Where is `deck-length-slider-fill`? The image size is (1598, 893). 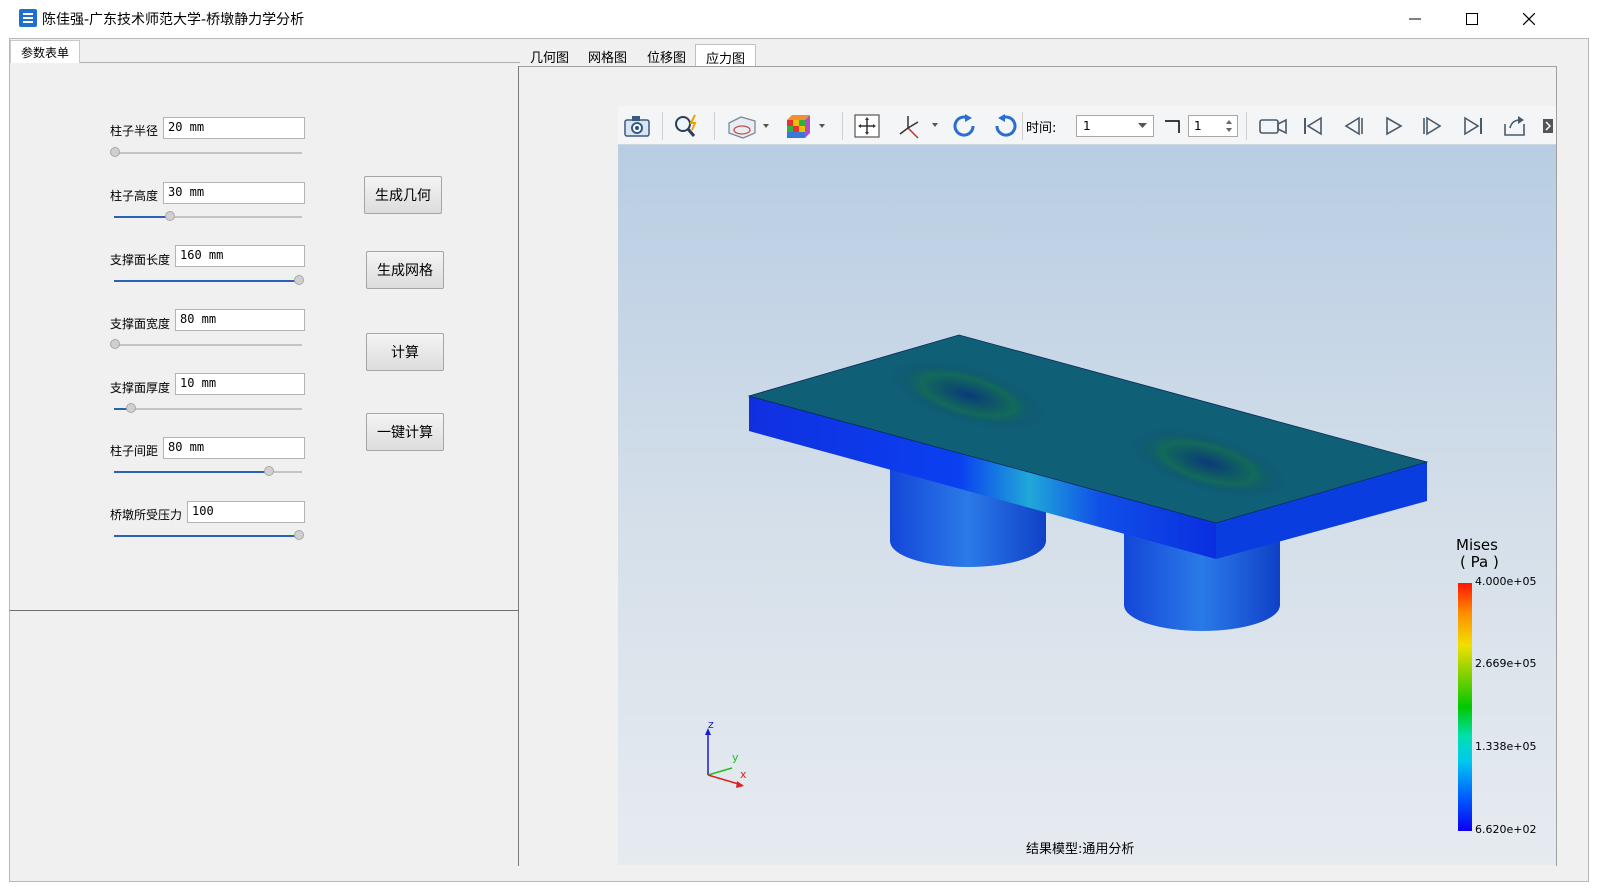
deck-length-slider-fill is located at coordinates (206, 281).